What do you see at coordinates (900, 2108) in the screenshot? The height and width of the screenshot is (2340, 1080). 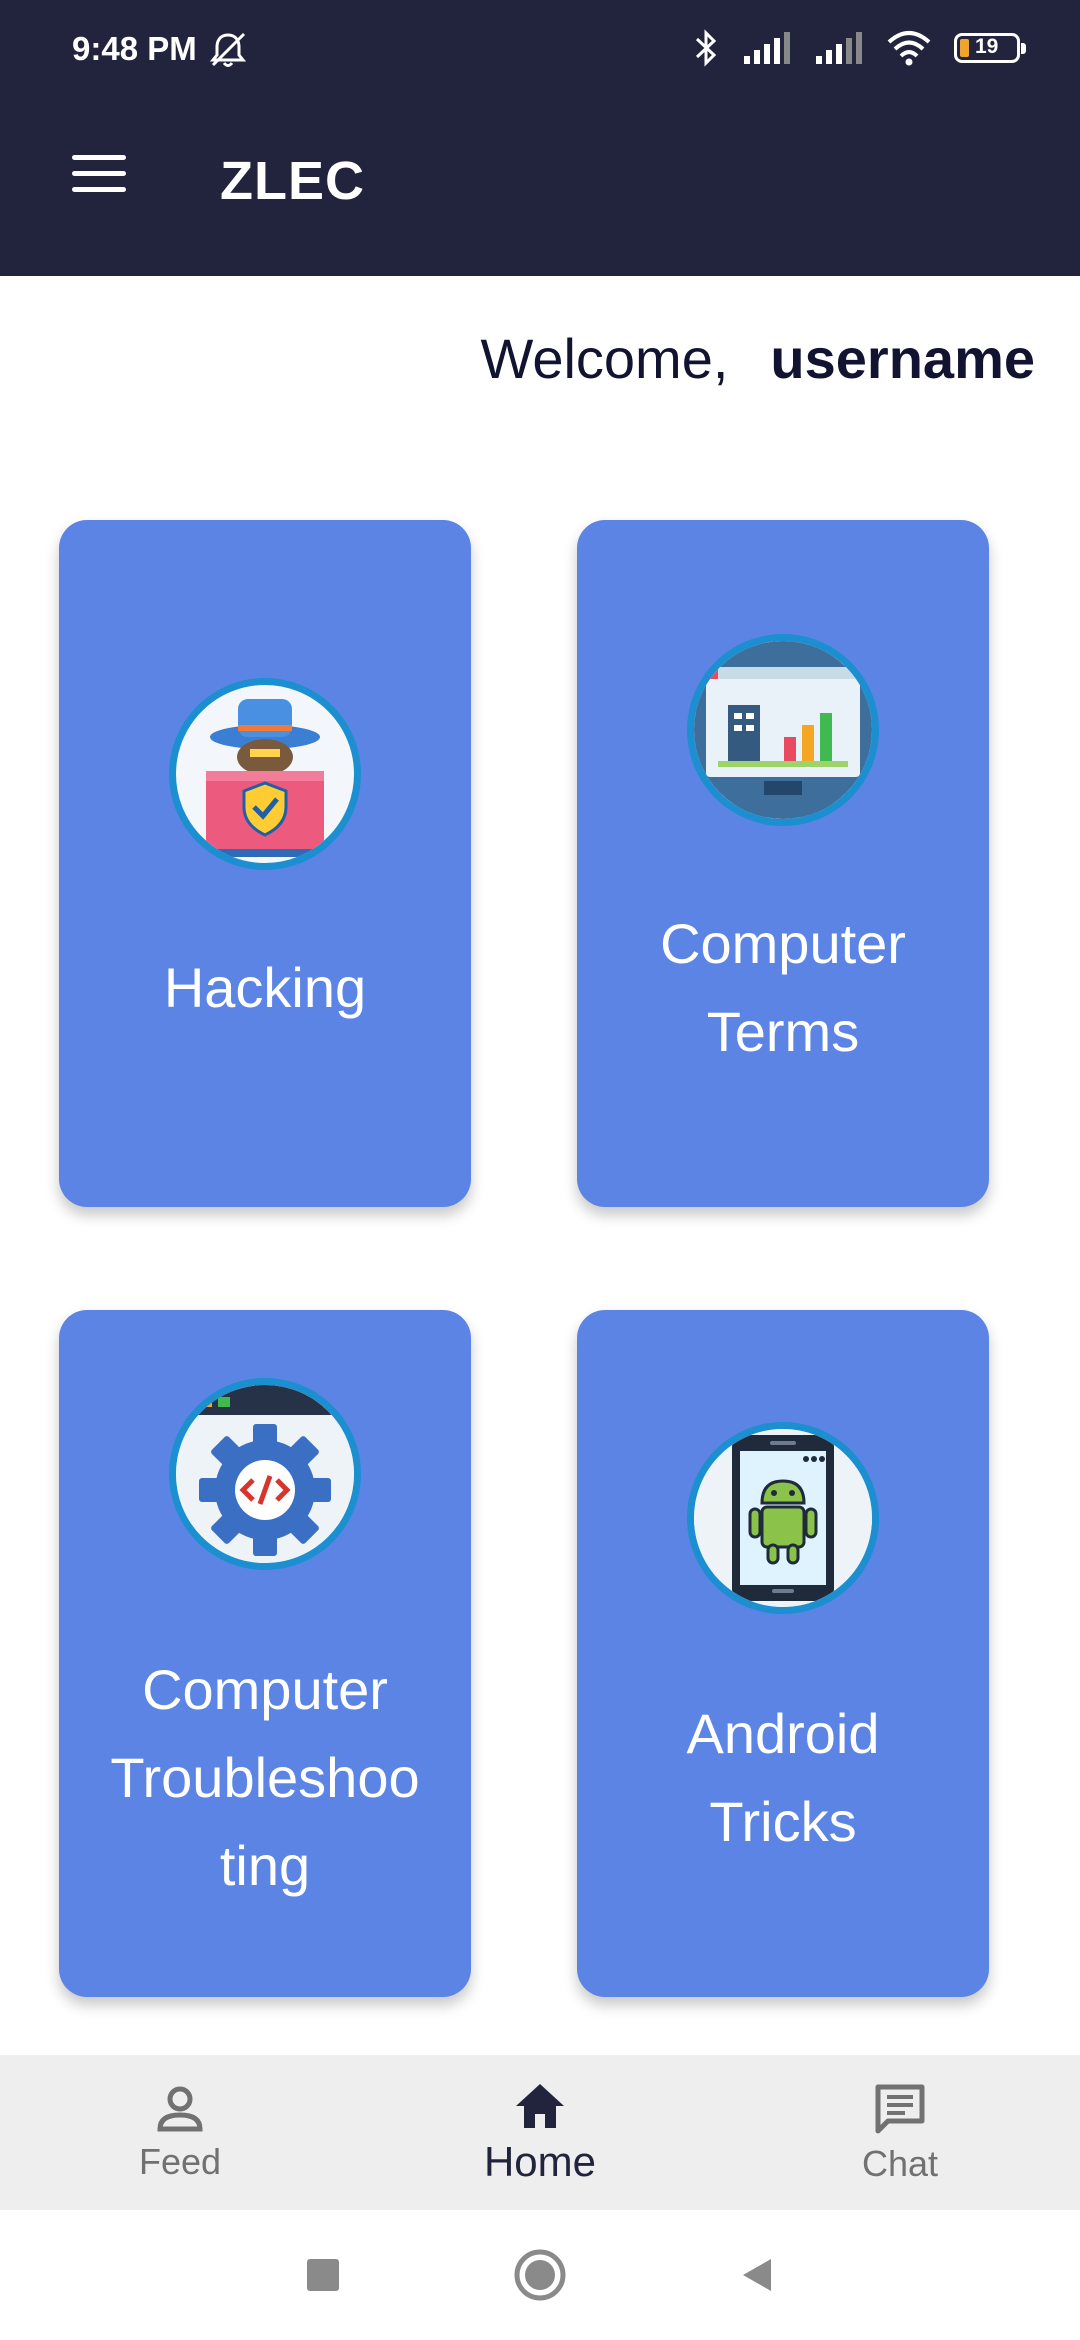 I see `chat-icon` at bounding box center [900, 2108].